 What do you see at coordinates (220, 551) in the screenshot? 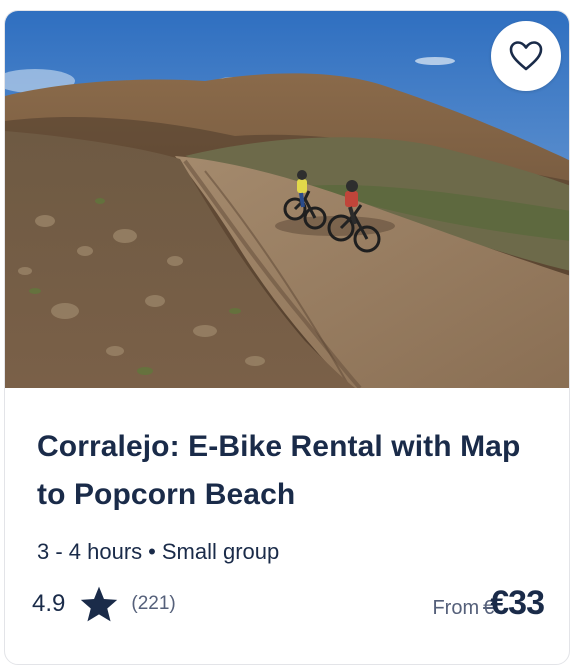
I see `group-size-text: Small group` at bounding box center [220, 551].